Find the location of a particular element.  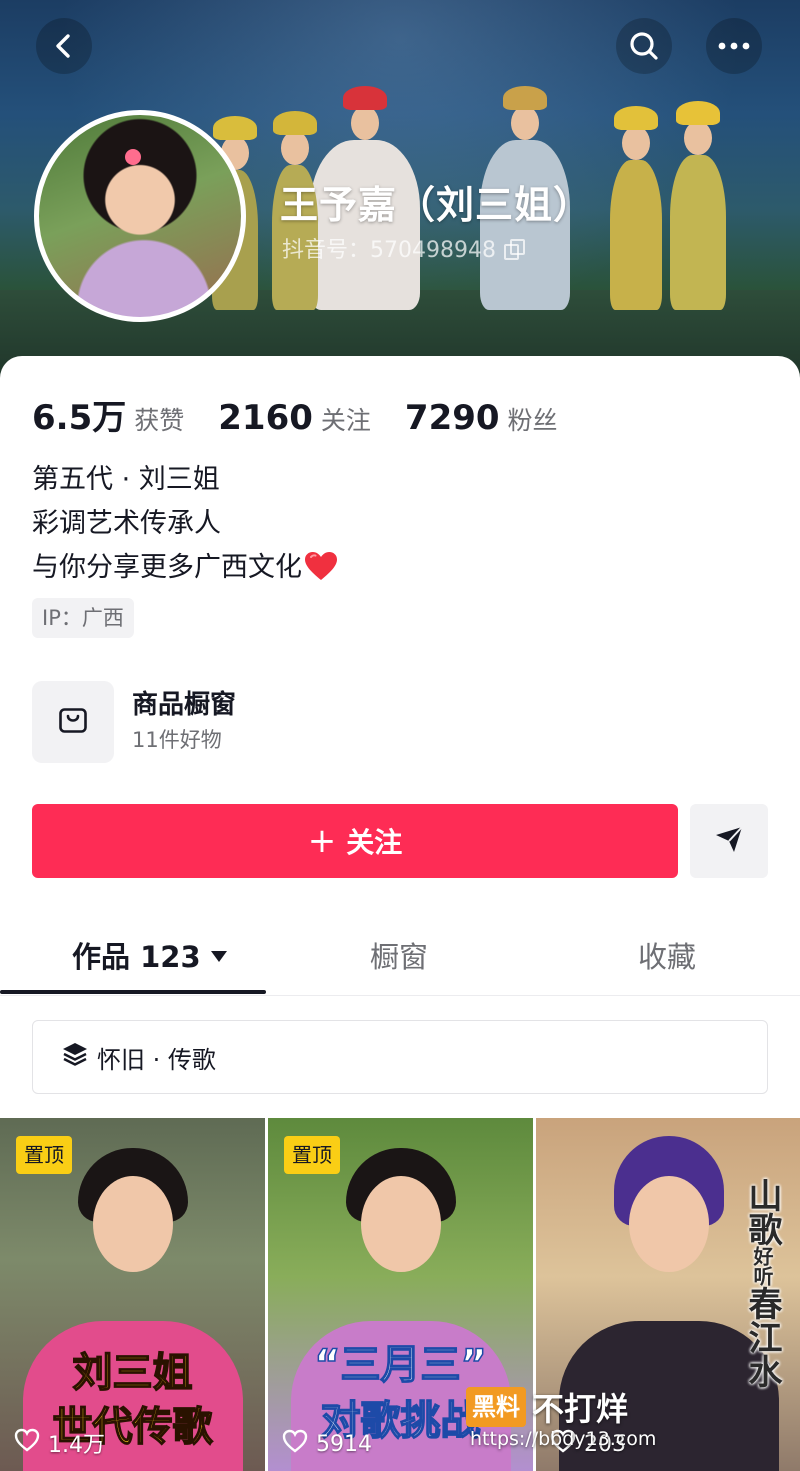

stat-following: 2160 关注 is located at coordinates (294, 418).